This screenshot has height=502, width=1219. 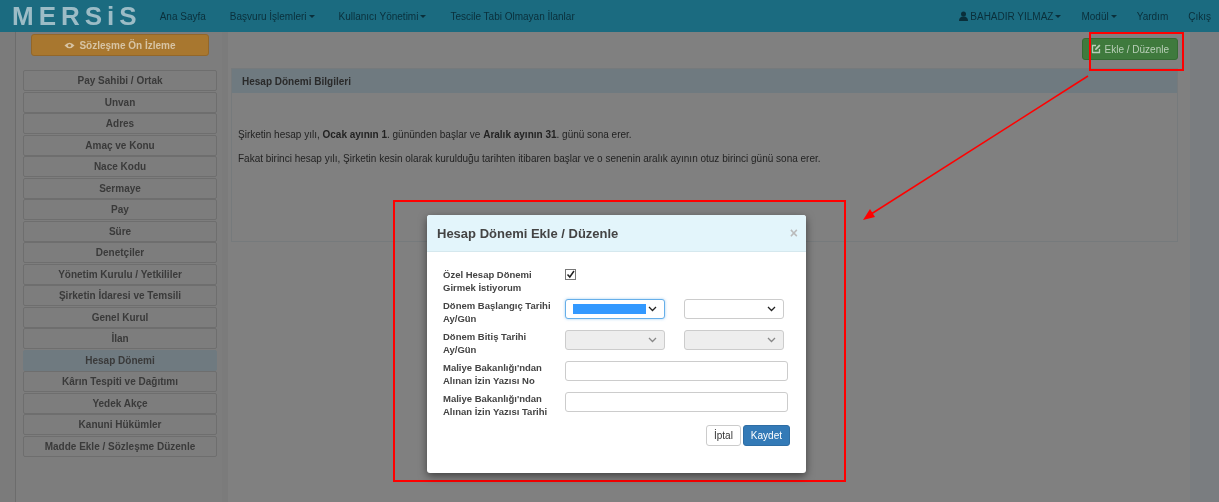 What do you see at coordinates (120, 381) in the screenshot?
I see `sidebar-item: Kârın Tespiti ve Dağıtımı` at bounding box center [120, 381].